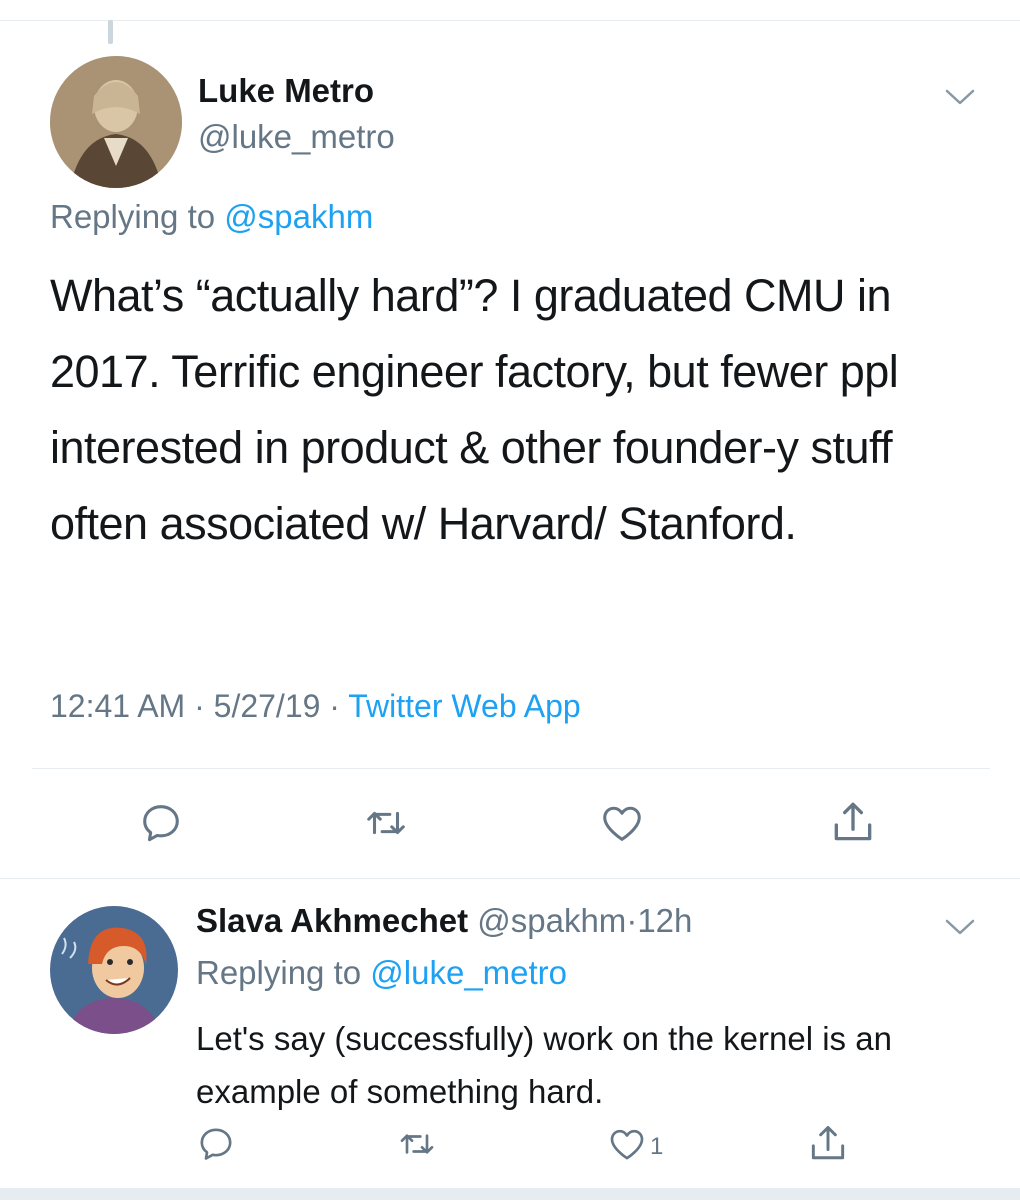 This screenshot has height=1200, width=1020. What do you see at coordinates (551, 920) in the screenshot?
I see `author-handle: @spakhm` at bounding box center [551, 920].